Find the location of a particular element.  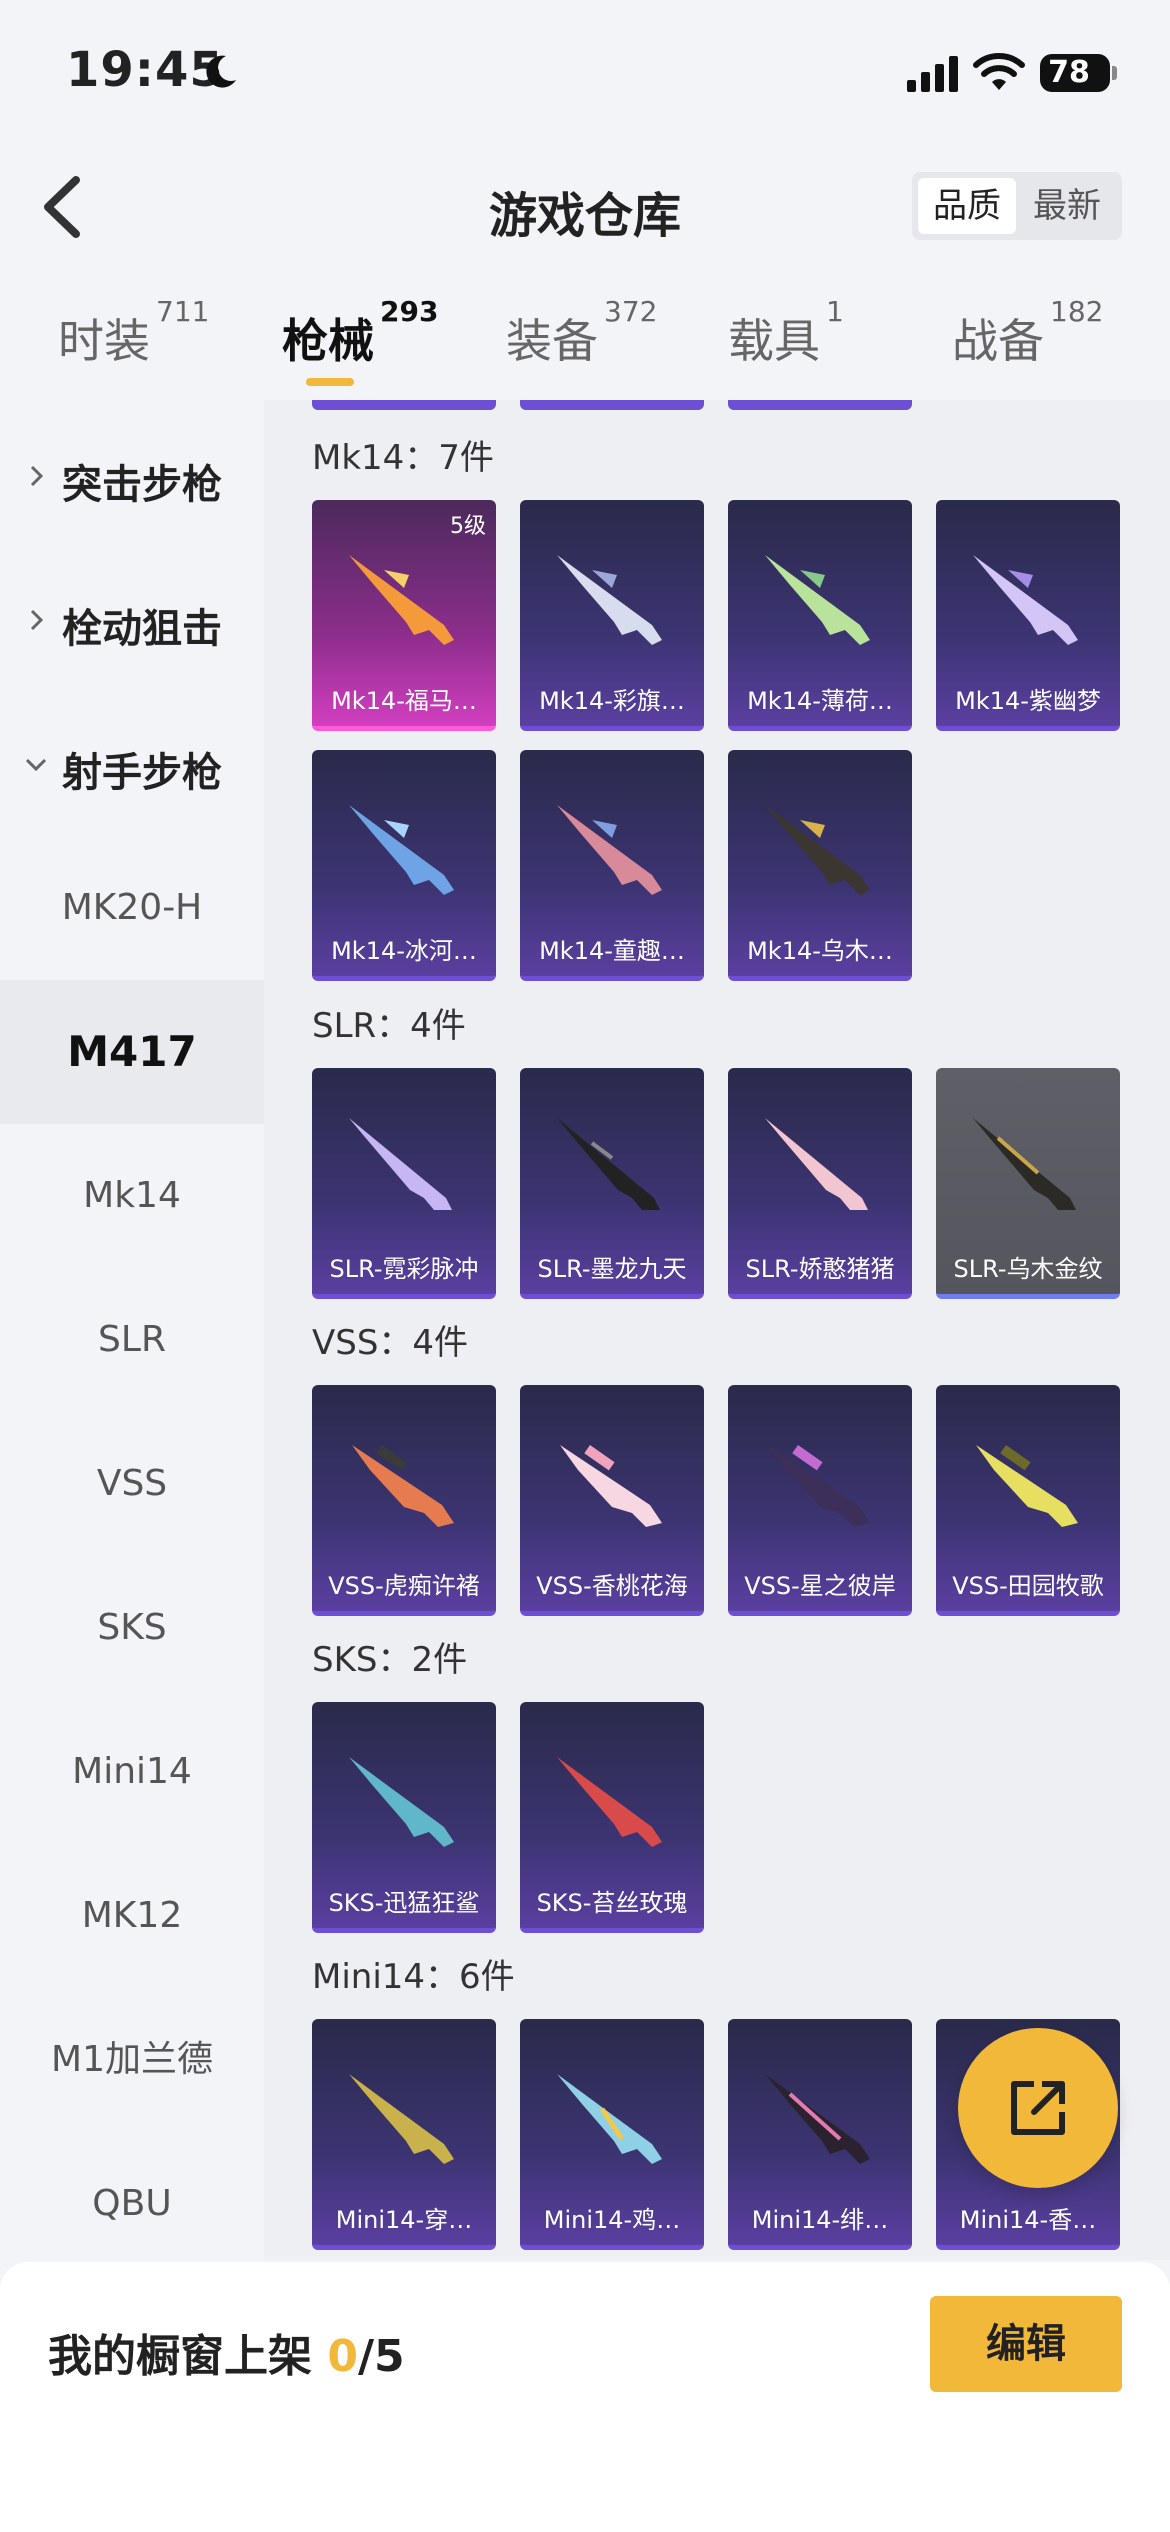

tab-count: 293 is located at coordinates (409, 311).